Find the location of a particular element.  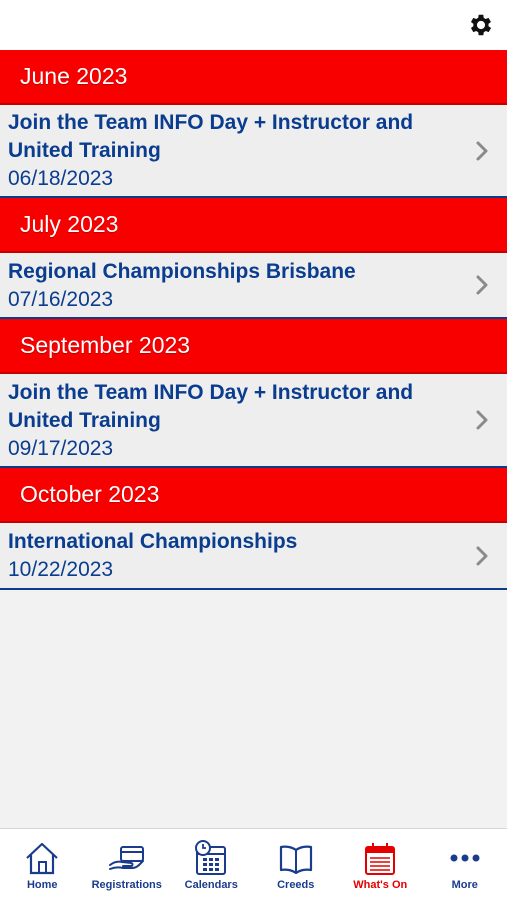

section-header-september: September 2023 is located at coordinates (253, 346).